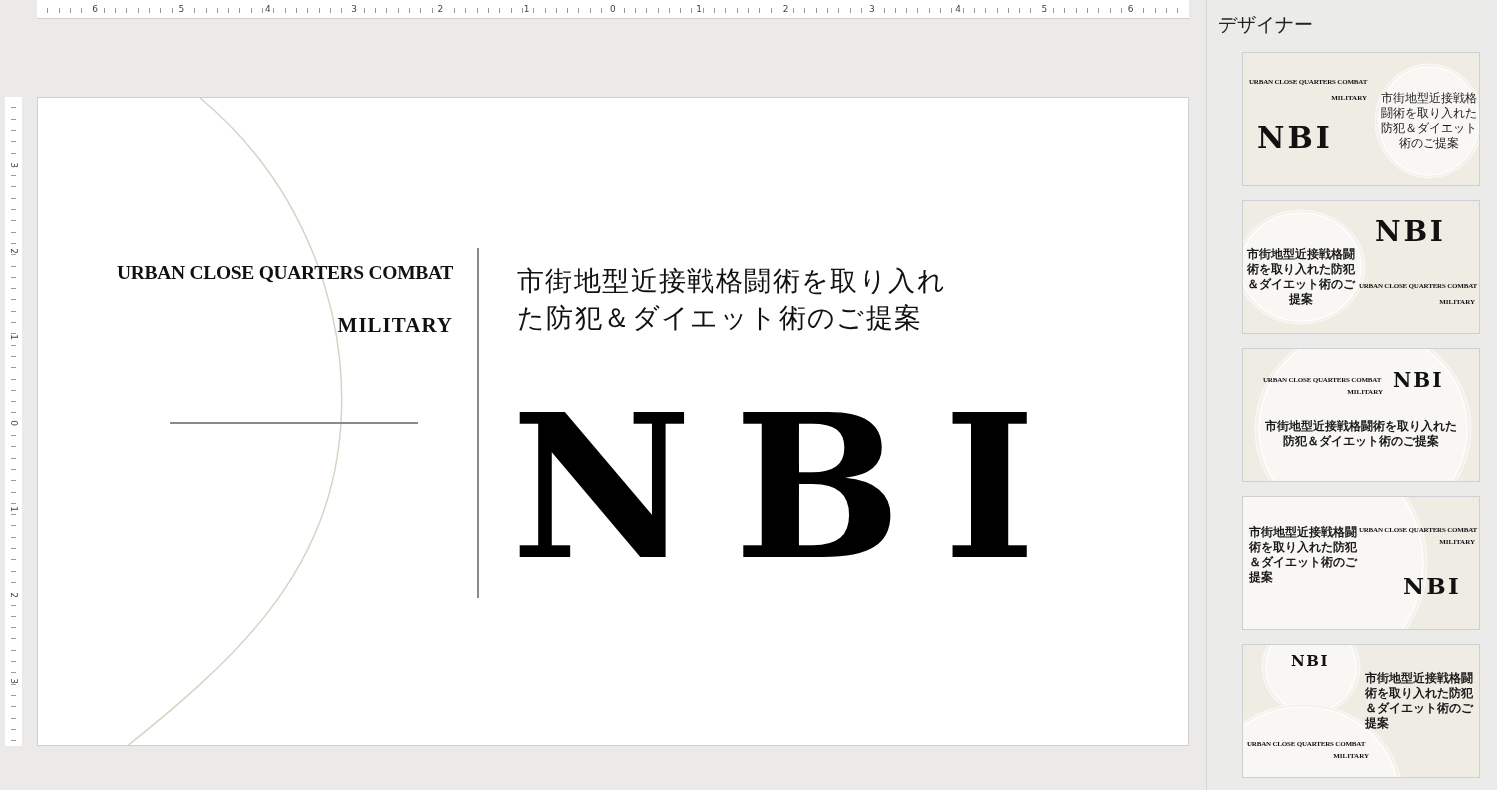  I want to click on slide-heading: URBAN CLOSE QUARTERS COMBAT, so click(285, 273).